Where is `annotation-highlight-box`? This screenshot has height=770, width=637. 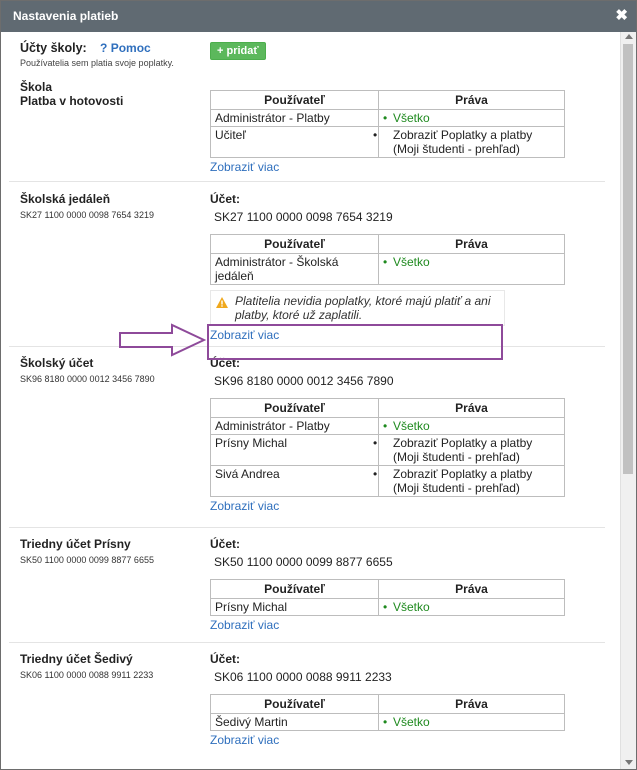
annotation-highlight-box is located at coordinates (355, 342).